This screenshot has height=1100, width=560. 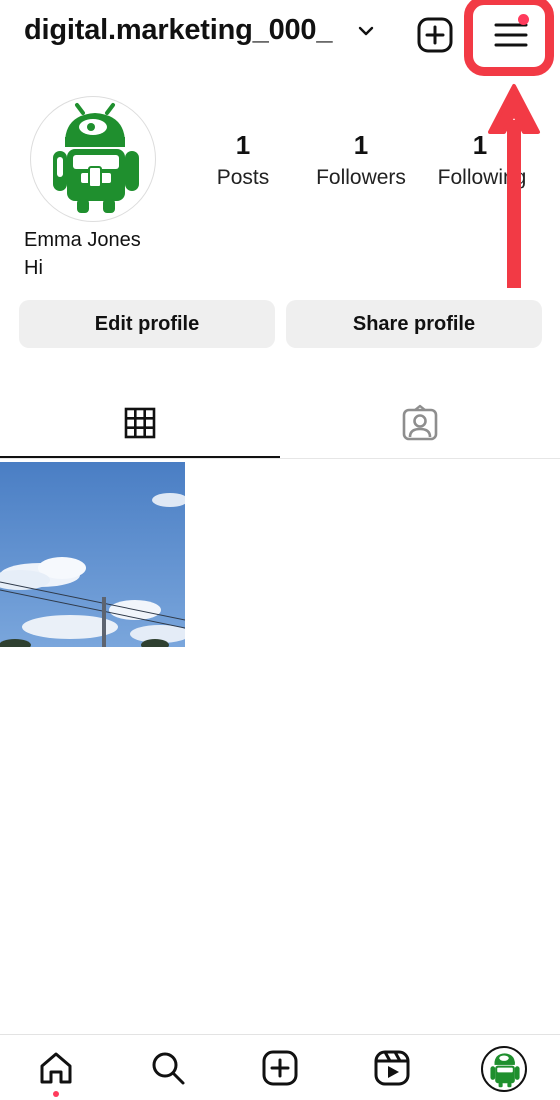 I want to click on nav-search, so click(x=168, y=1068).